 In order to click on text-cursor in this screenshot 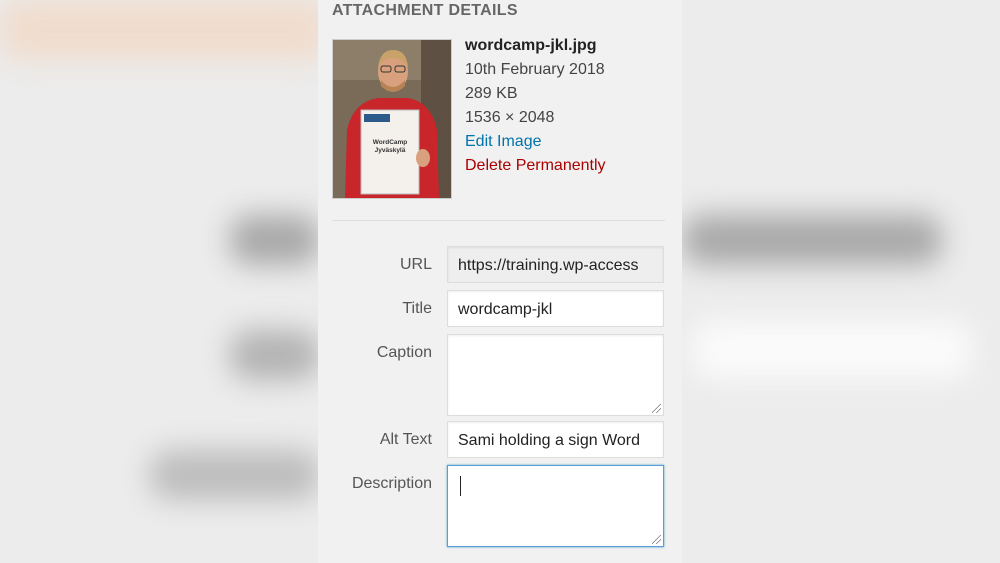, I will do `click(460, 486)`.